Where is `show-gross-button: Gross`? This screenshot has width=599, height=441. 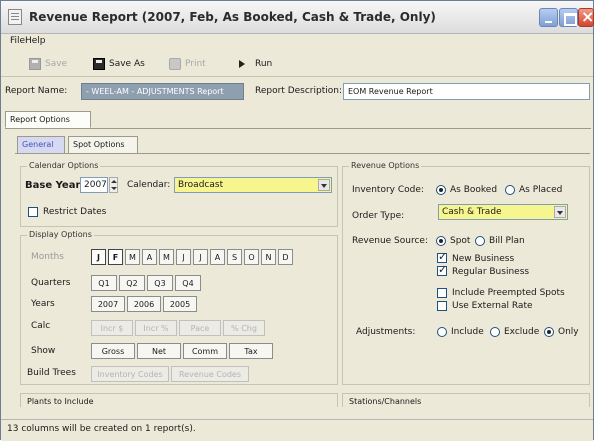
show-gross-button: Gross is located at coordinates (113, 351).